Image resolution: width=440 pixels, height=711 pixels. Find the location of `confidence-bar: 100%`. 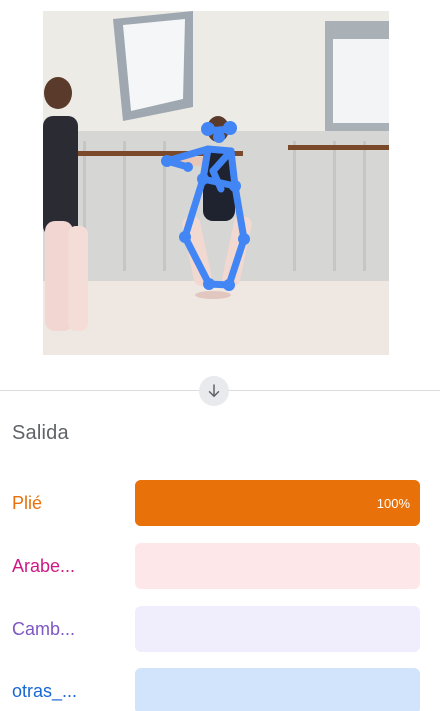

confidence-bar: 100% is located at coordinates (277, 503).